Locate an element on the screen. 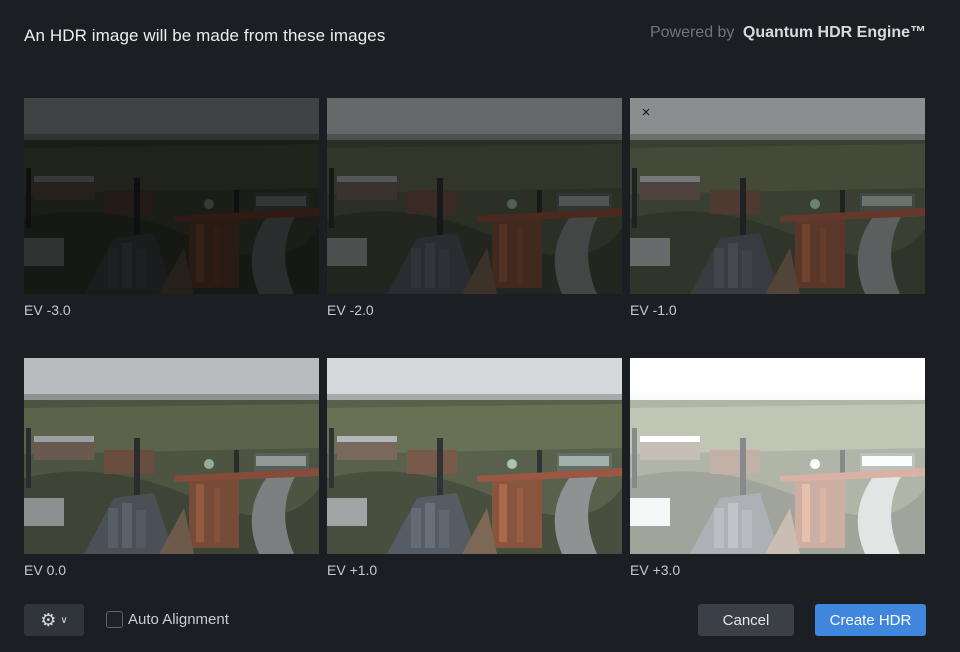 The image size is (960, 652). auto-alignment-checkbox is located at coordinates (114, 619).